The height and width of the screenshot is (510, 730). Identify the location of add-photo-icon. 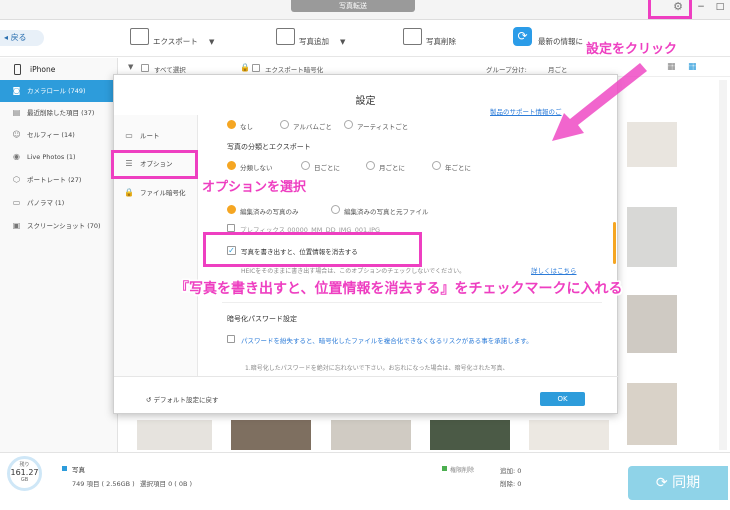
(285, 36).